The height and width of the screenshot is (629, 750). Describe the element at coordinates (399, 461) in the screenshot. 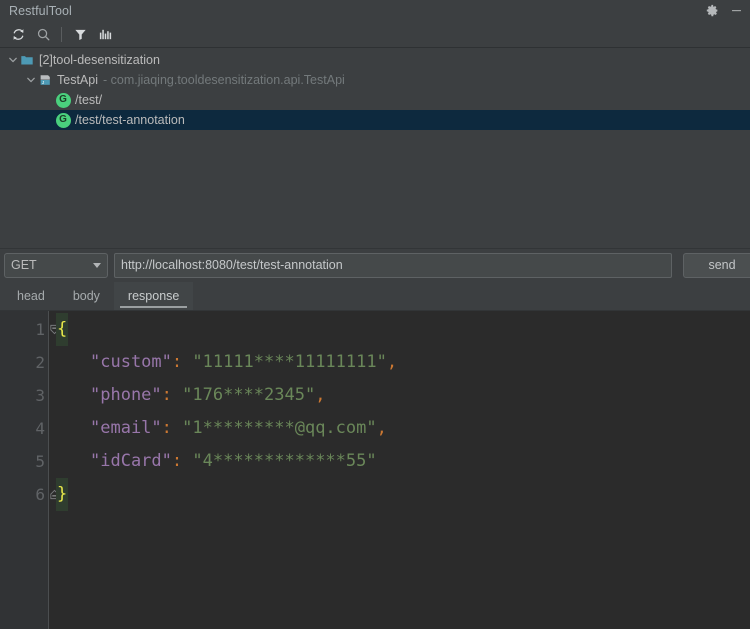

I see `code-line: "idCard": "4*************55"` at that location.